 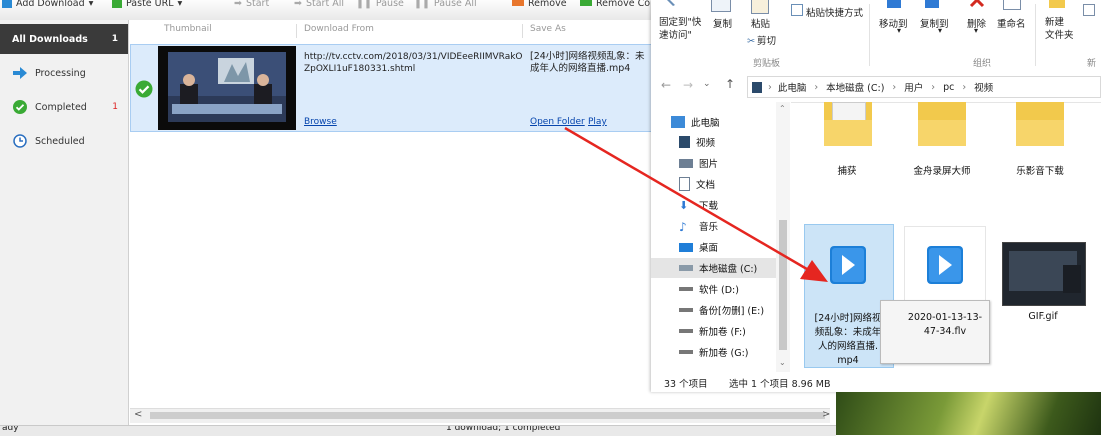 I want to click on scroll-left-icon: <, so click(x=138, y=414).